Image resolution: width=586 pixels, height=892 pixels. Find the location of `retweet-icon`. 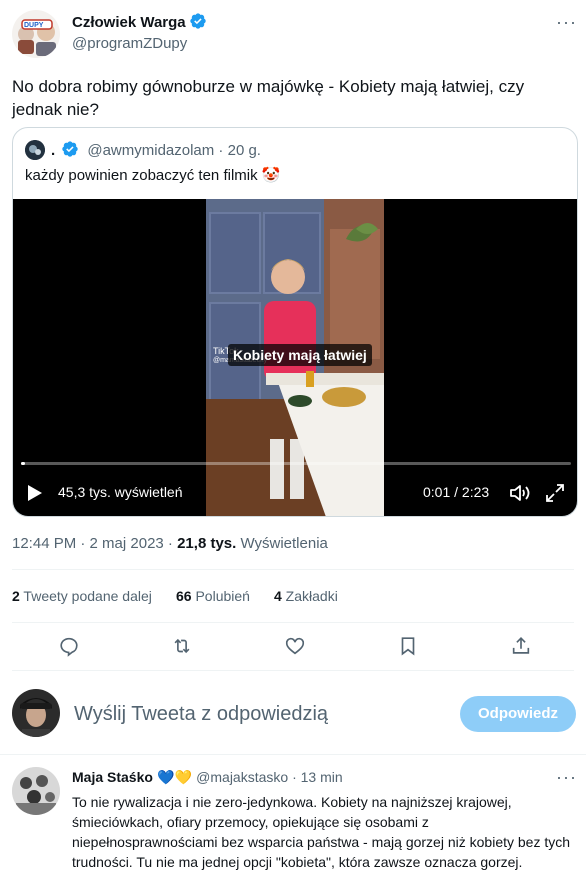

retweet-icon is located at coordinates (182, 648).